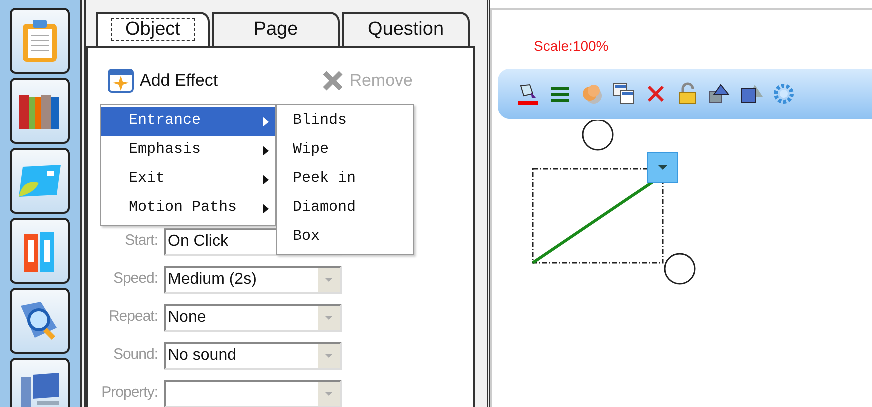  What do you see at coordinates (784, 94) in the screenshot?
I see `settings-icon` at bounding box center [784, 94].